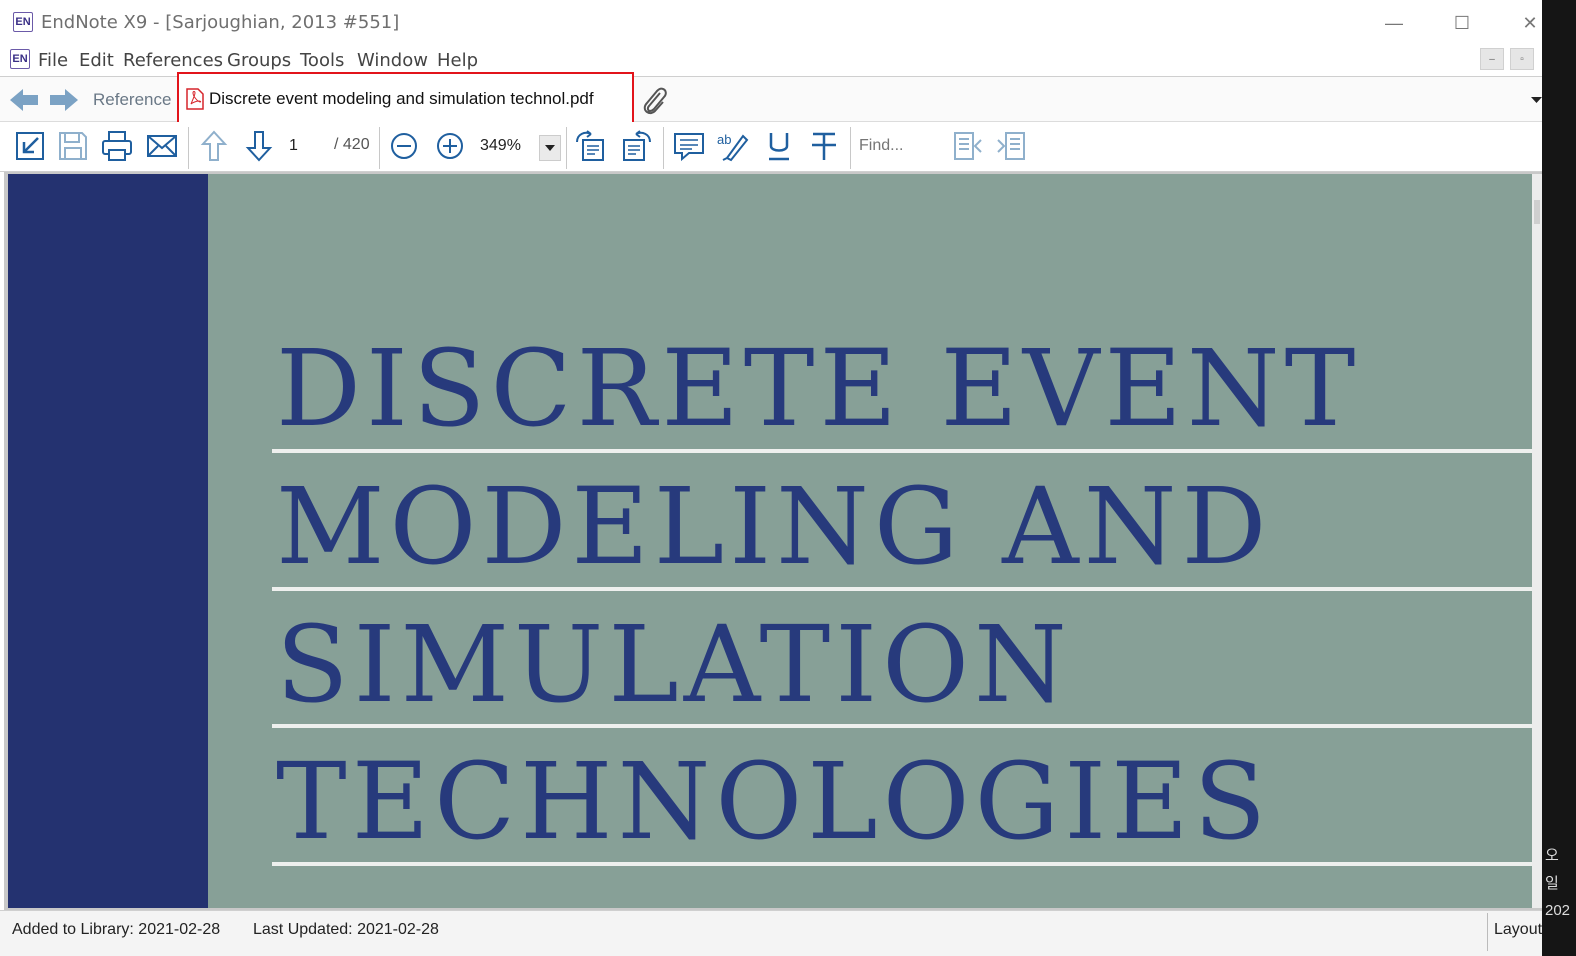  I want to click on desktop-edge, so click(1559, 478).